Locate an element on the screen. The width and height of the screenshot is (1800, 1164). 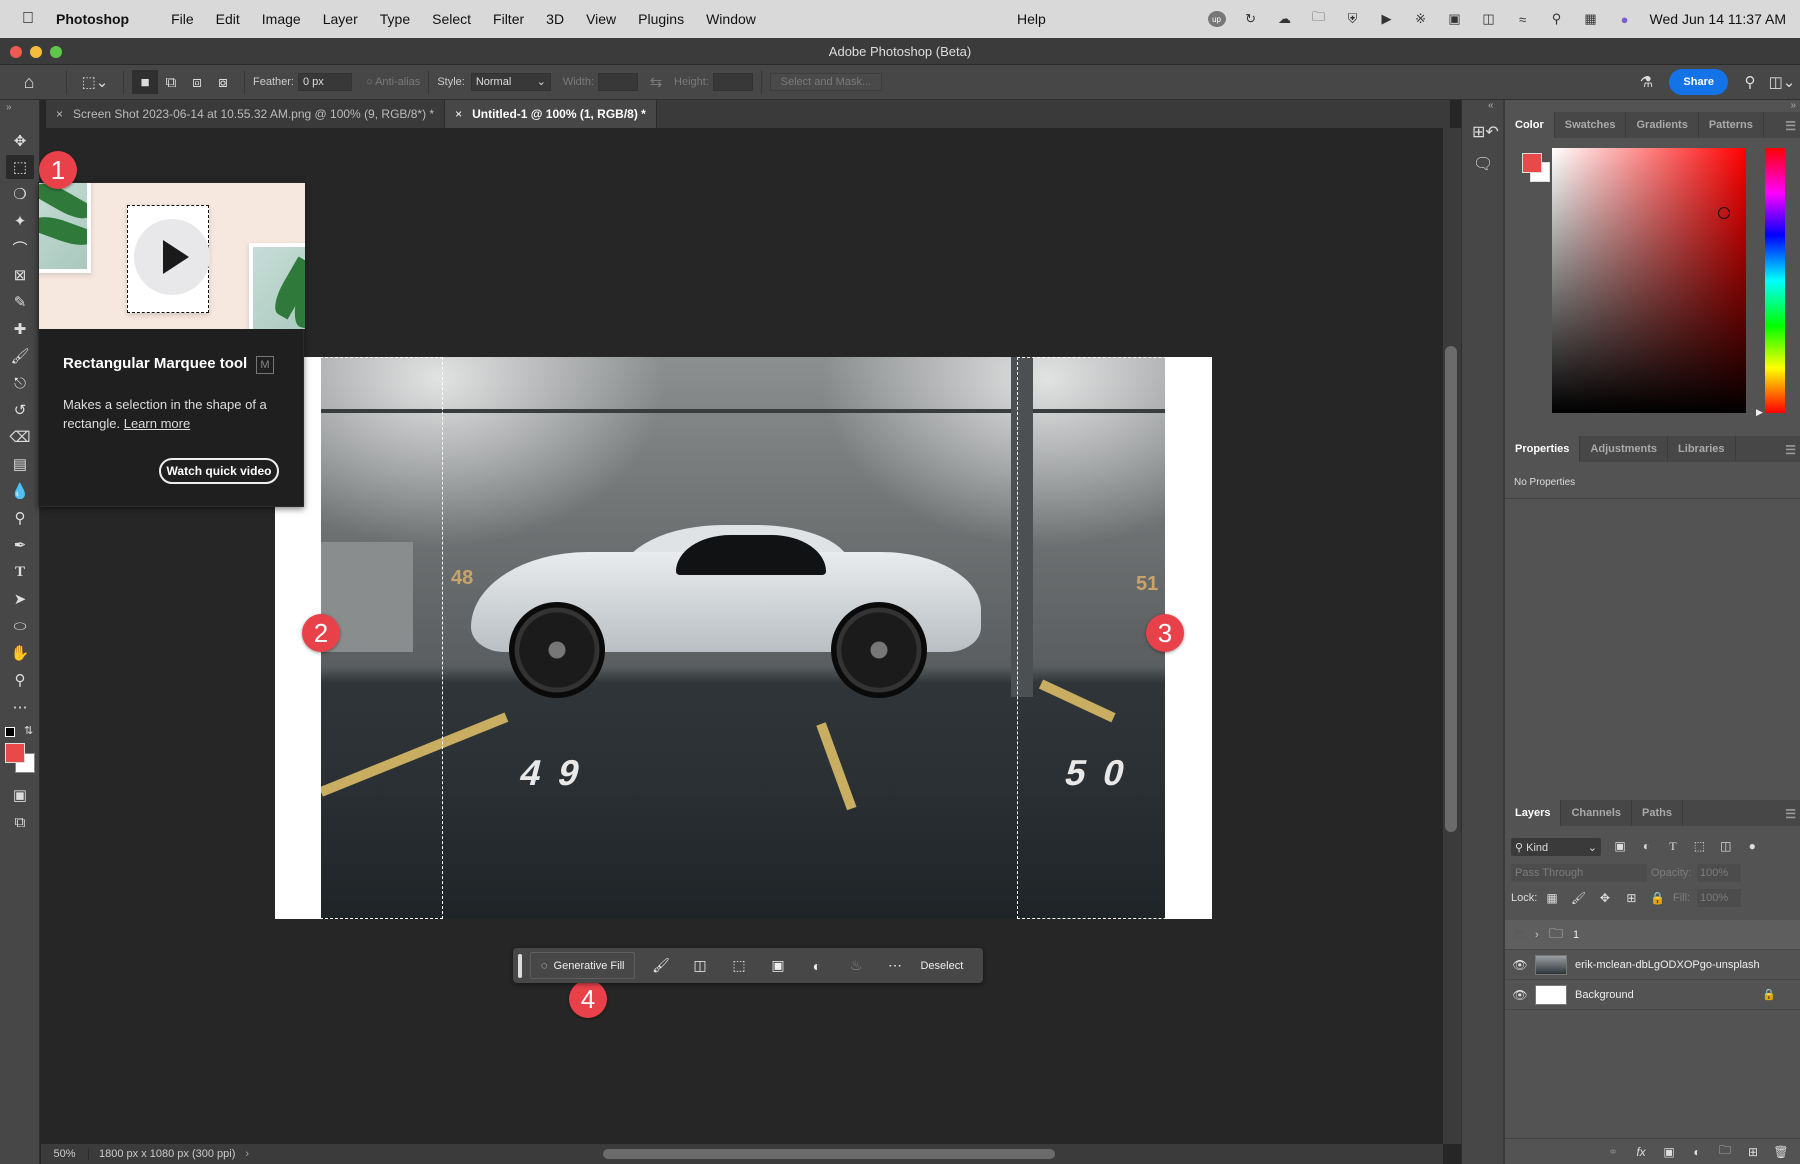
creative-cloud-icon: ☁ is located at coordinates (1285, 19).